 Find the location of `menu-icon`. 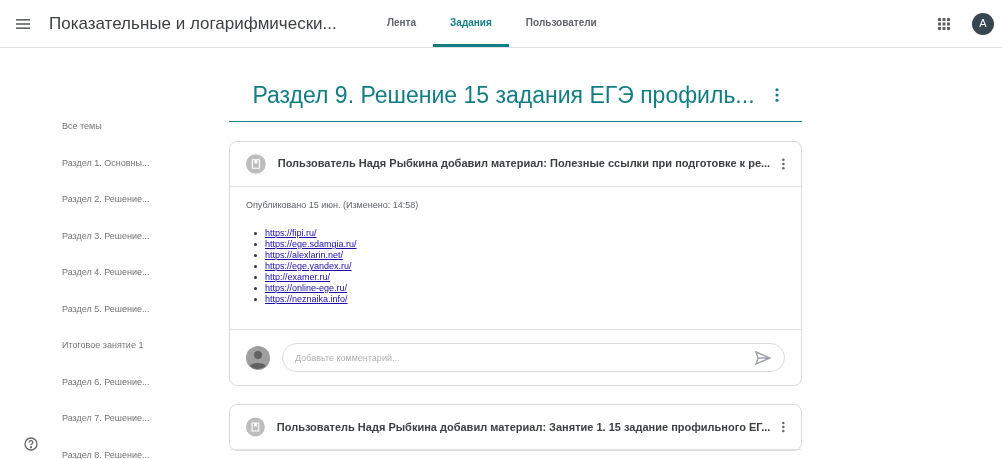

menu-icon is located at coordinates (23, 23).